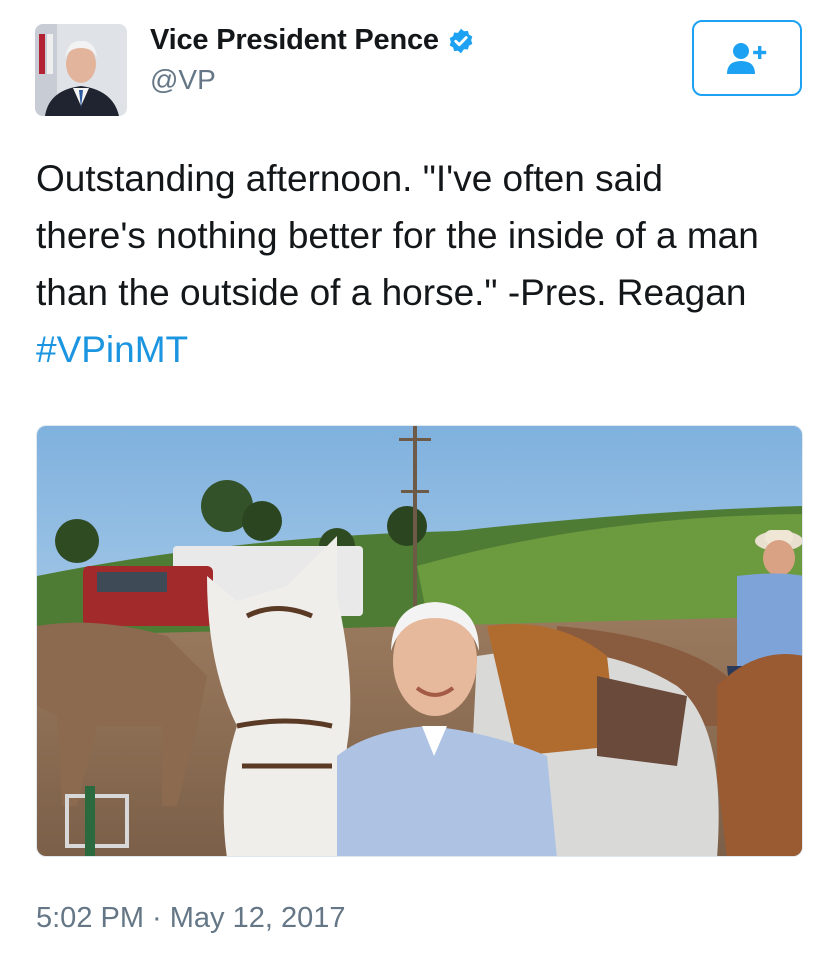  I want to click on tweet-text-line: Outstanding afternoon. "I've often said, so click(349, 178).